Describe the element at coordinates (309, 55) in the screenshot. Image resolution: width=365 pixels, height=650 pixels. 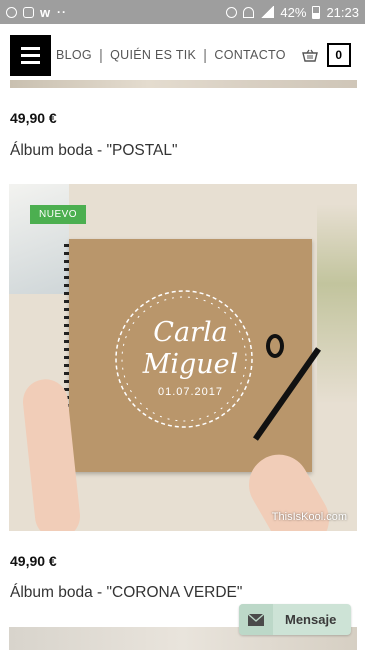
I see `basket-icon` at that location.